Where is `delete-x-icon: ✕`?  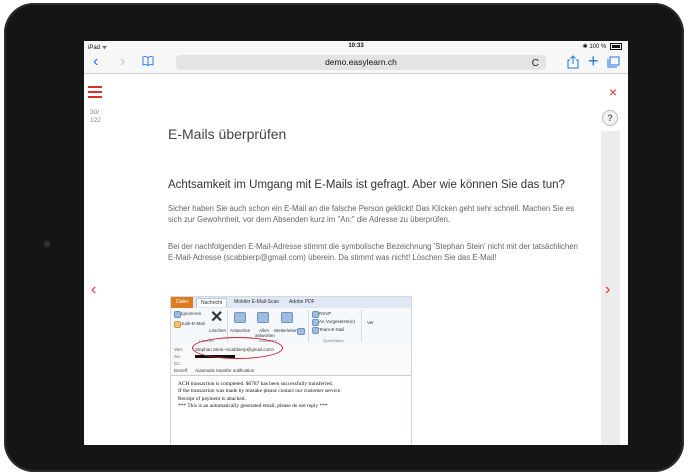 delete-x-icon: ✕ is located at coordinates (217, 317).